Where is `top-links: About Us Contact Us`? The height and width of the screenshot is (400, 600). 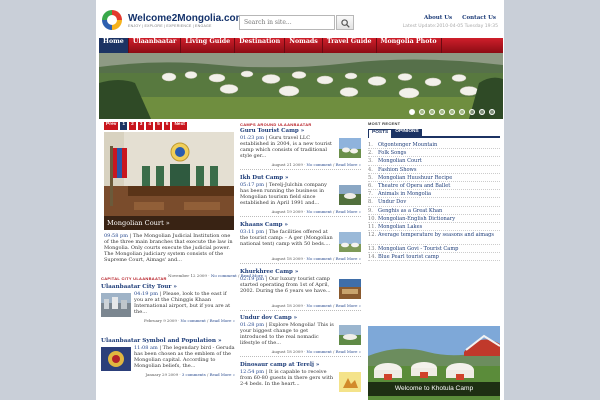 top-links: About Us Contact Us is located at coordinates (460, 18).